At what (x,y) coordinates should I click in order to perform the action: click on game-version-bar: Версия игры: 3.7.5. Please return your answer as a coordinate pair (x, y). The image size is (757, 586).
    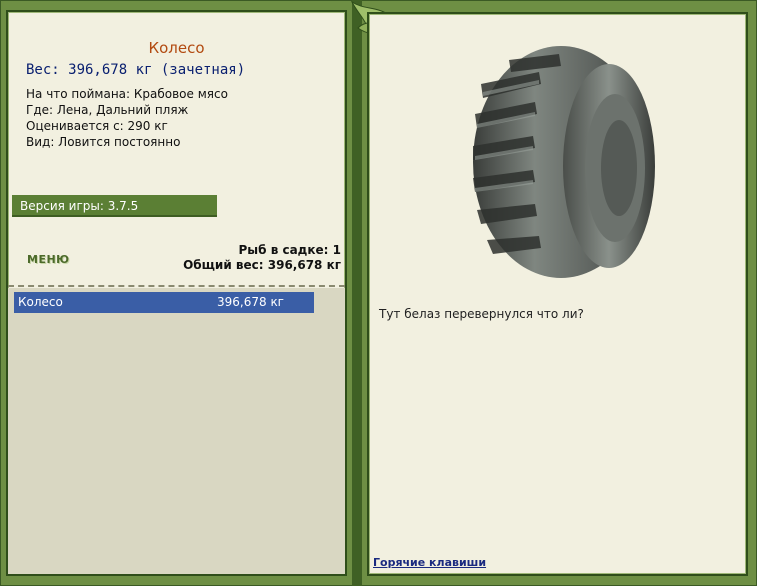
    Looking at the image, I should click on (114, 206).